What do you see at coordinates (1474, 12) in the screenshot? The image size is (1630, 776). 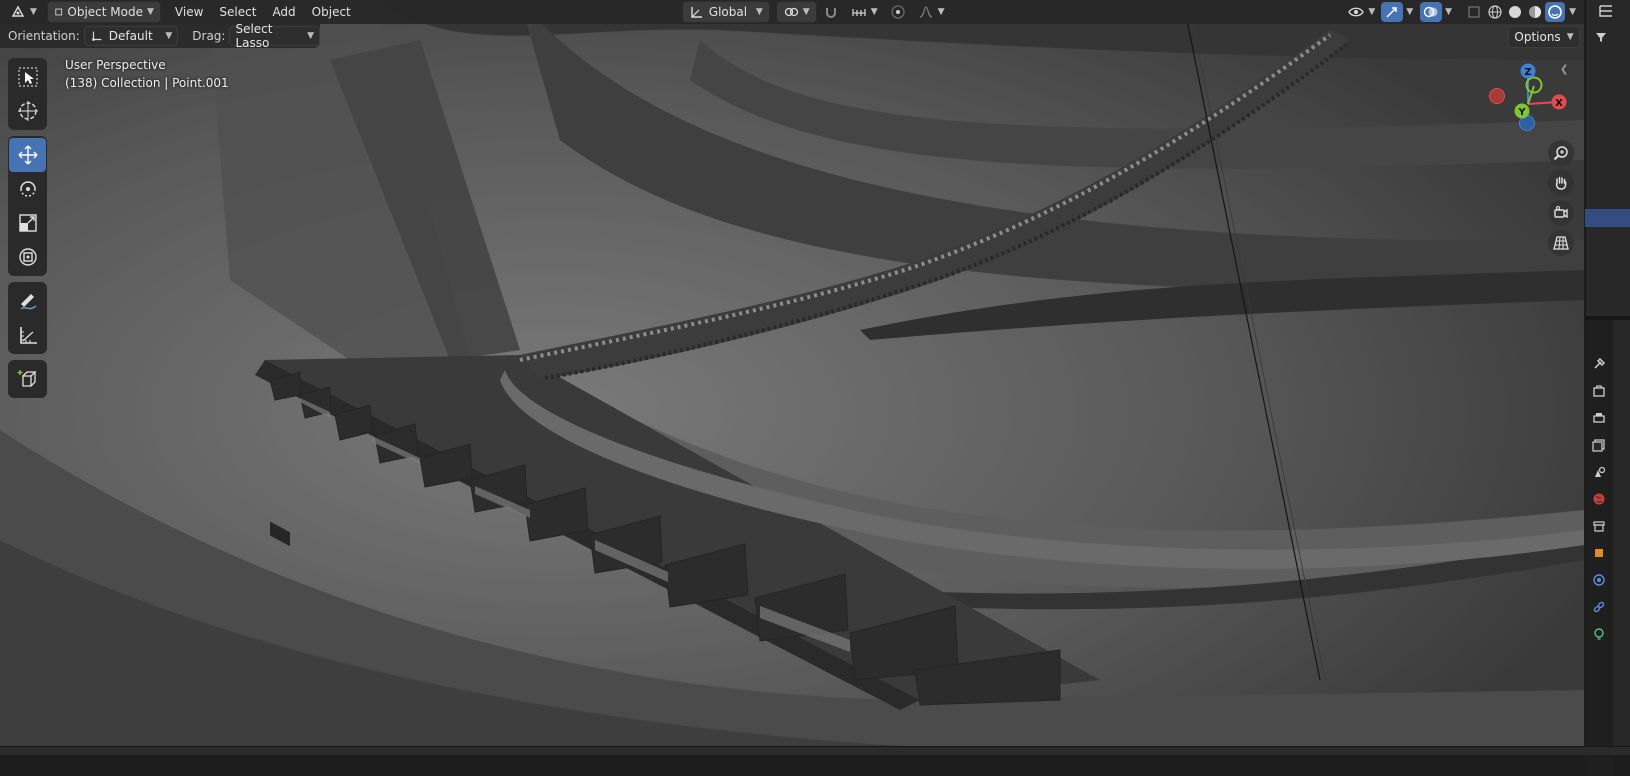 I see `xray-toggle` at bounding box center [1474, 12].